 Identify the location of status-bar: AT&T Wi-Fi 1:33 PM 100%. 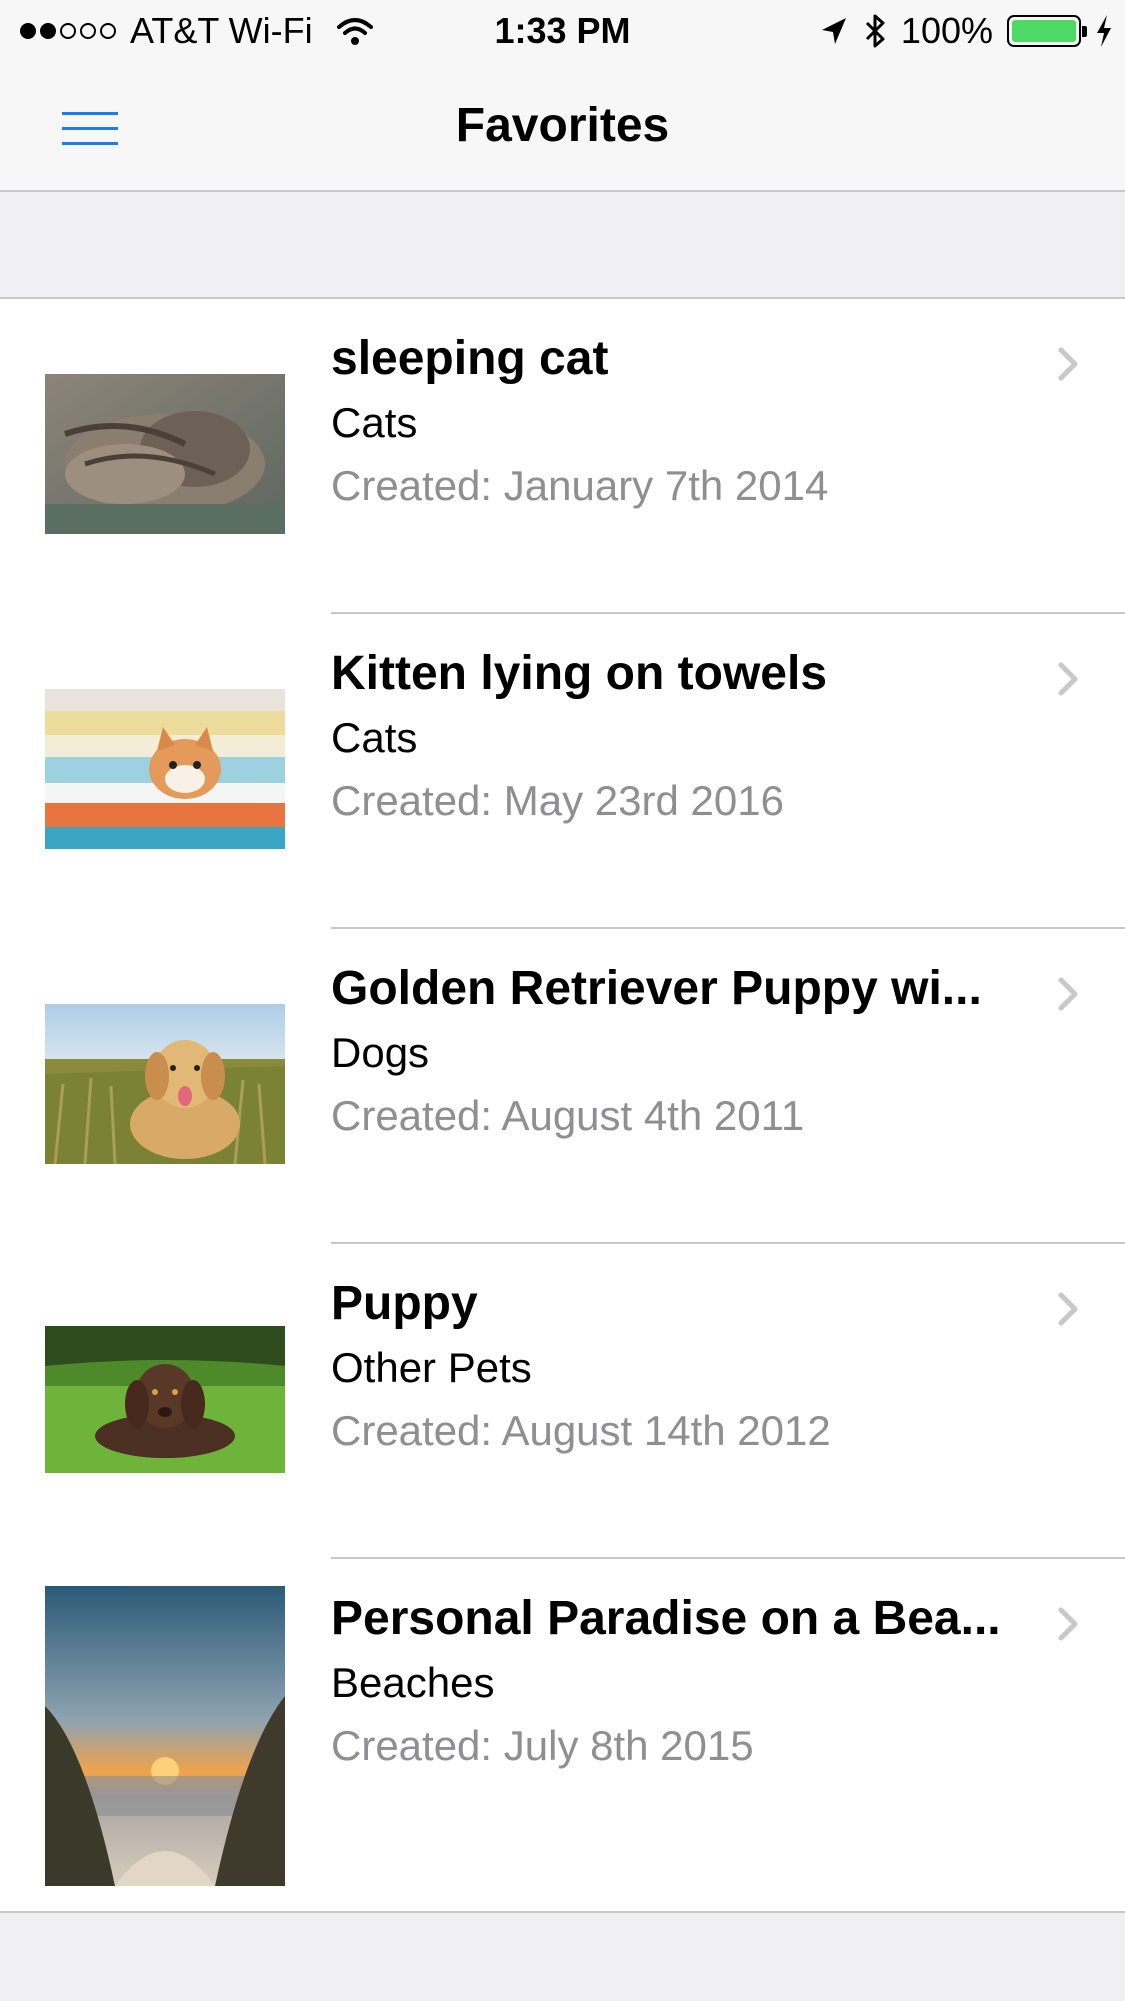
(562, 30).